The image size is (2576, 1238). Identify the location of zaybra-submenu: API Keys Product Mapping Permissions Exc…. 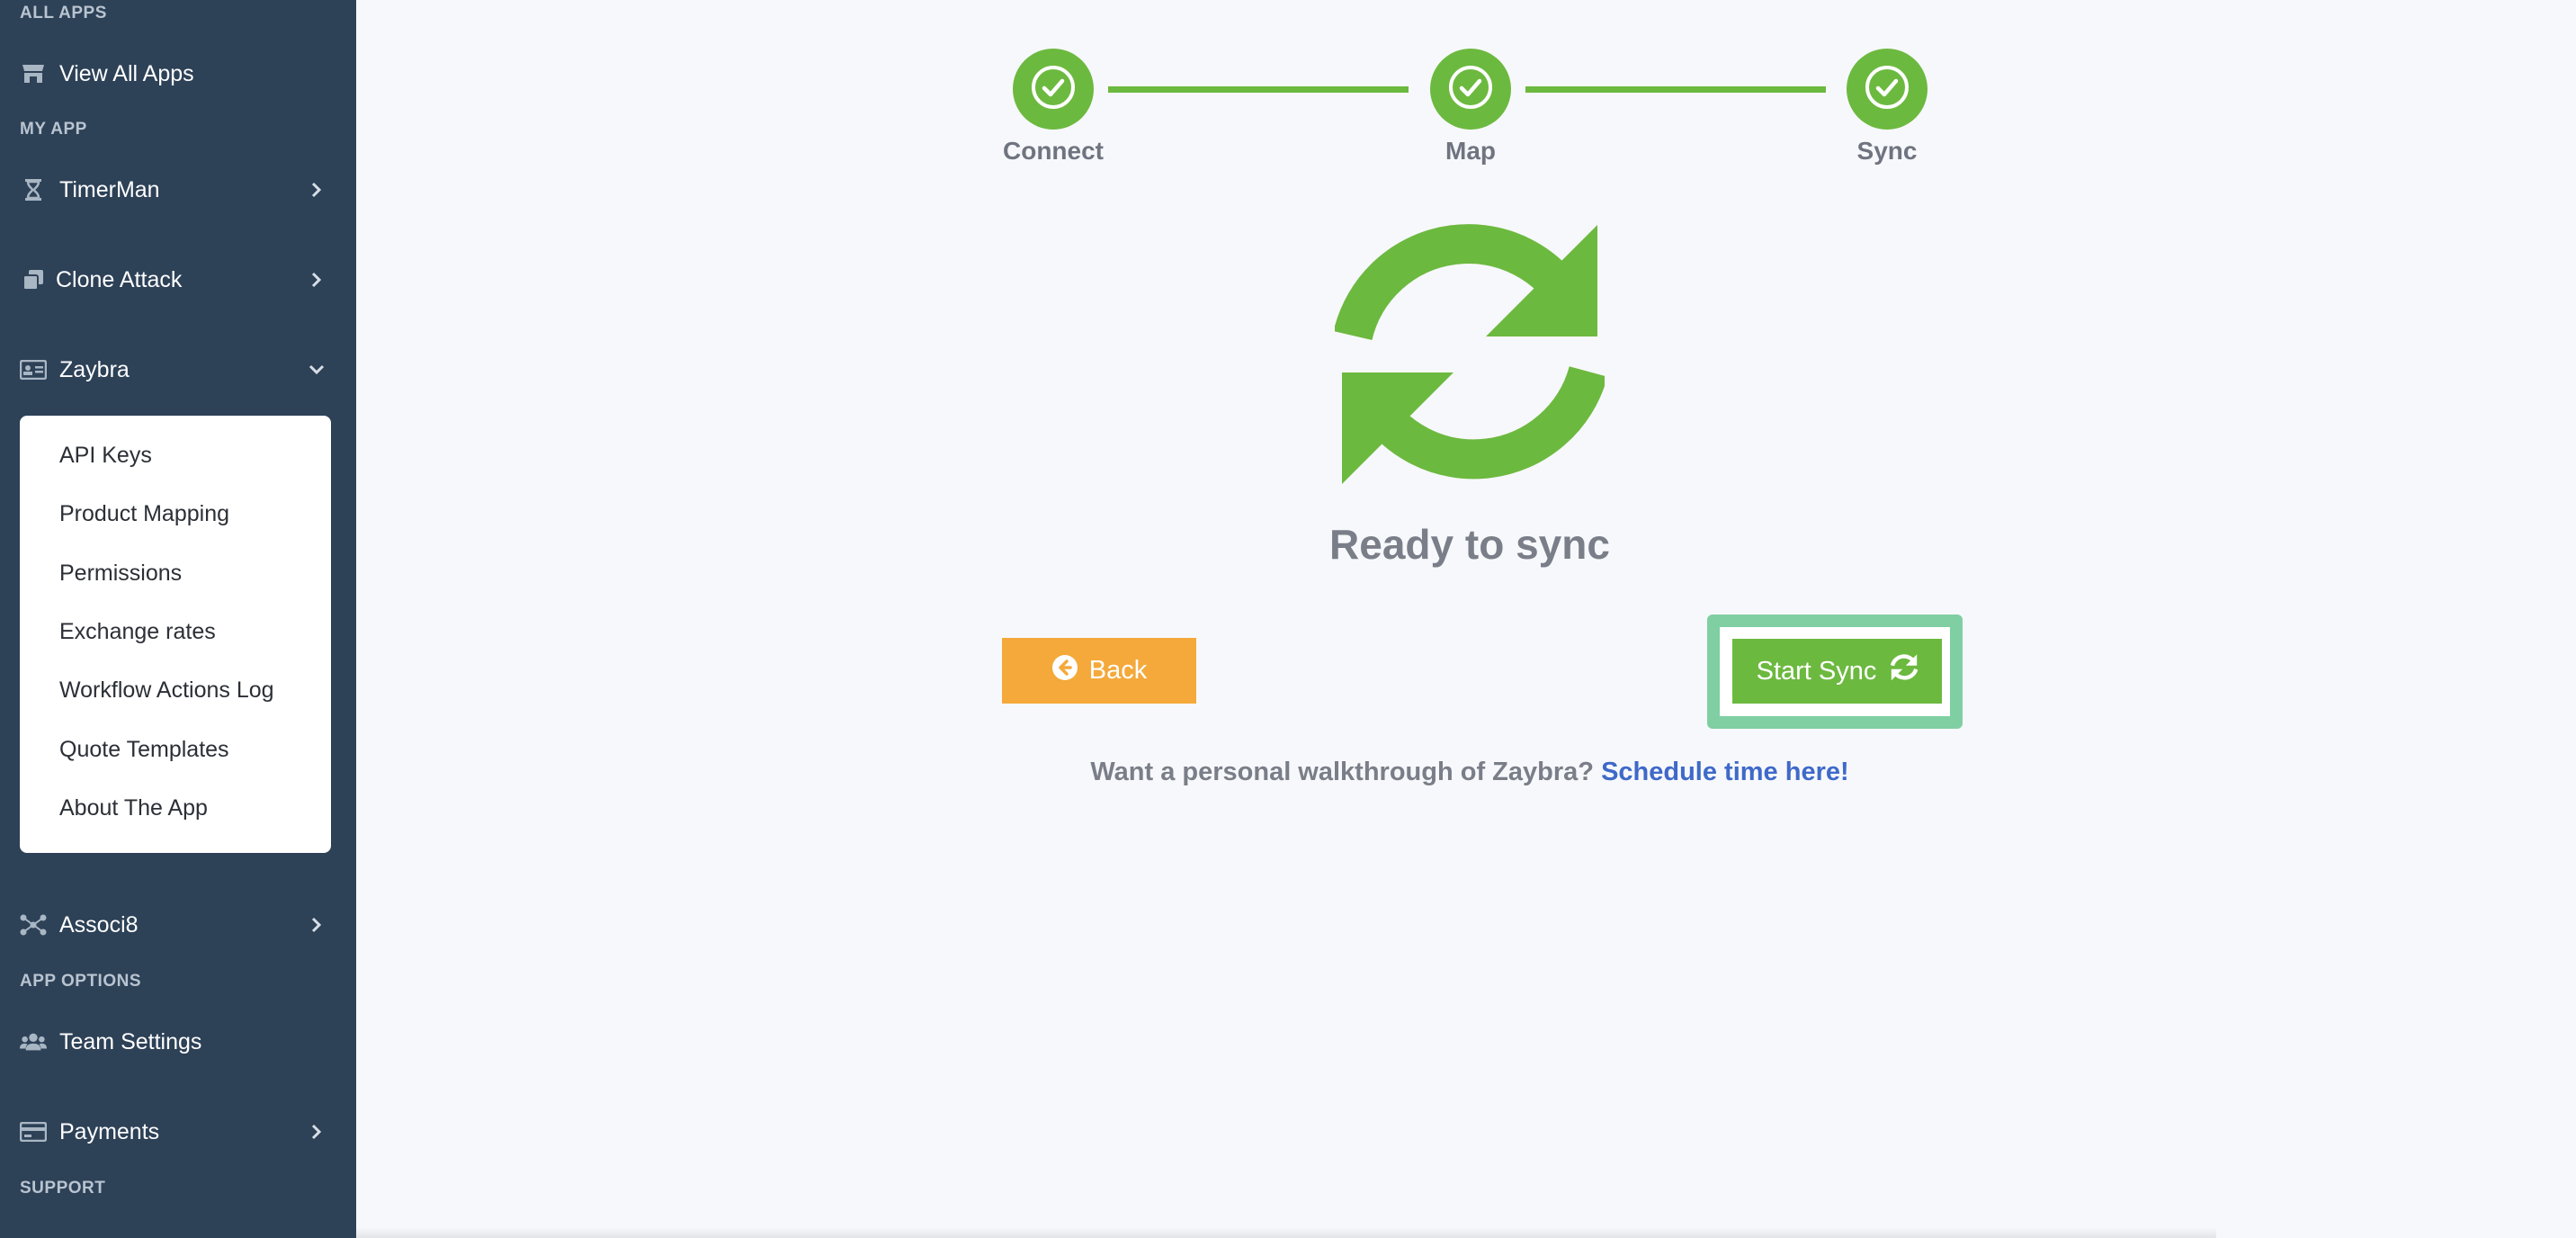
(175, 634).